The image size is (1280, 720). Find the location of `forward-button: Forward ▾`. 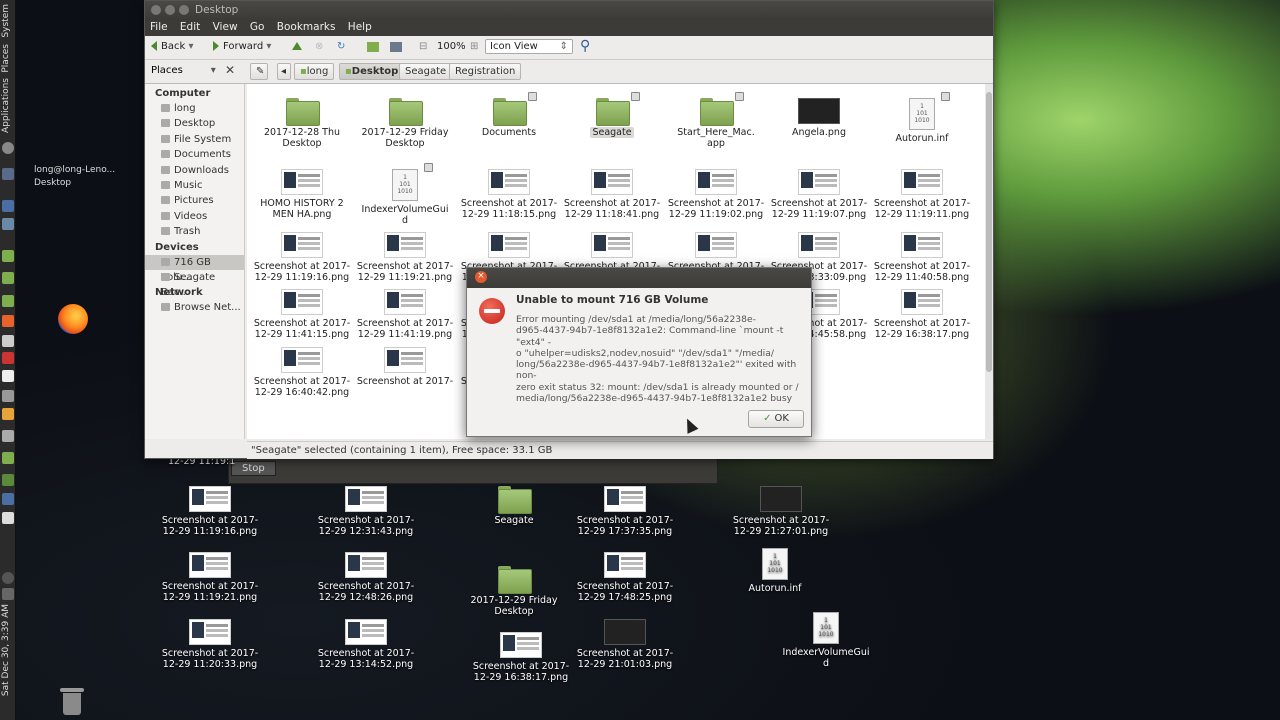

forward-button: Forward ▾ is located at coordinates (242, 46).